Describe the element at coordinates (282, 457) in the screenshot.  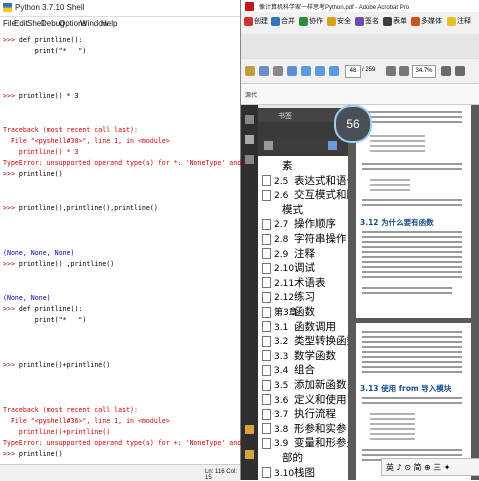
I see `bookmark-item: 部的` at that location.